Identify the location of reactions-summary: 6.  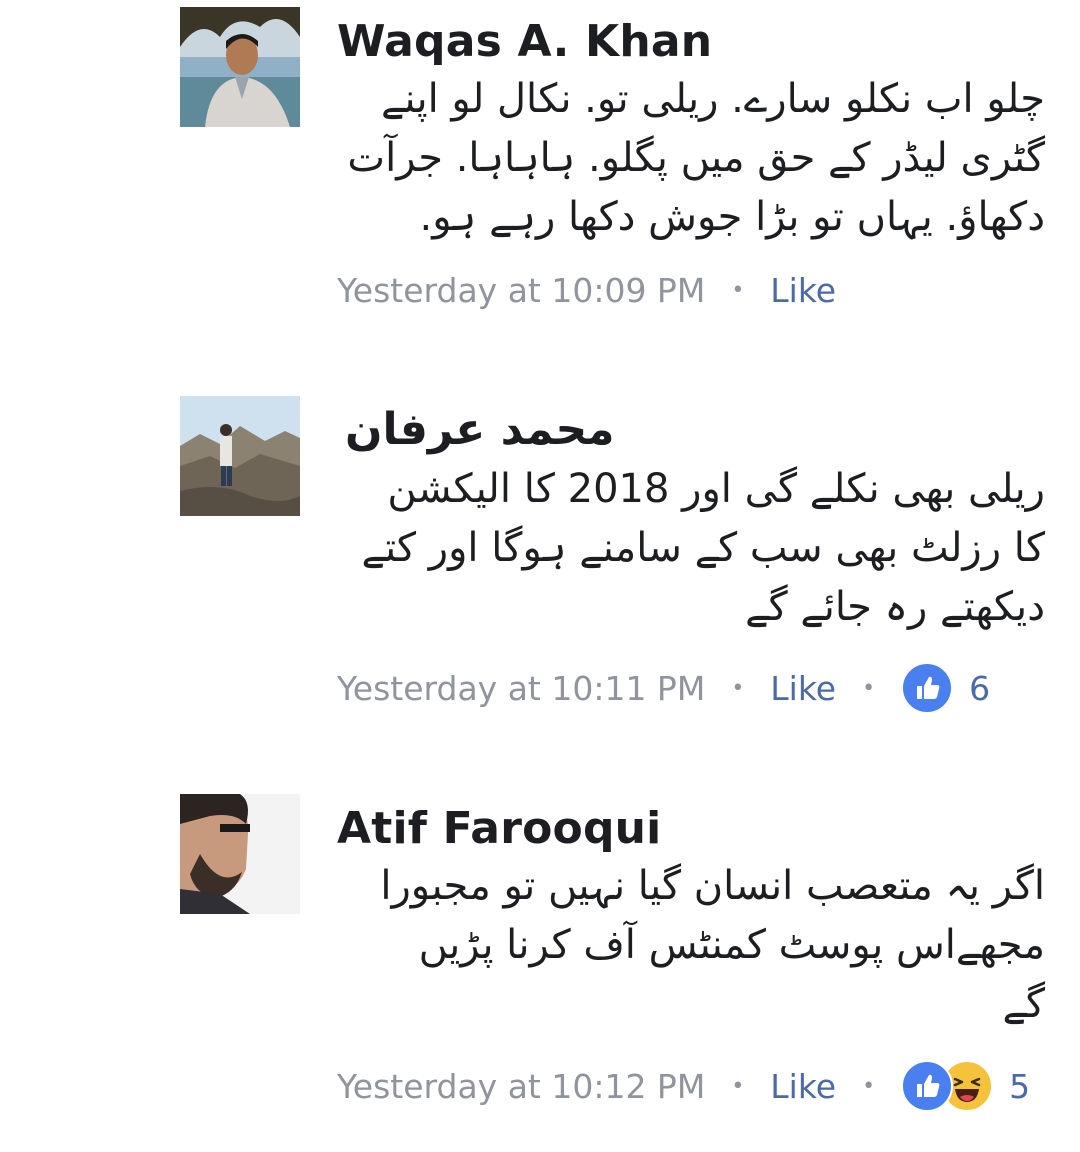
(945, 688).